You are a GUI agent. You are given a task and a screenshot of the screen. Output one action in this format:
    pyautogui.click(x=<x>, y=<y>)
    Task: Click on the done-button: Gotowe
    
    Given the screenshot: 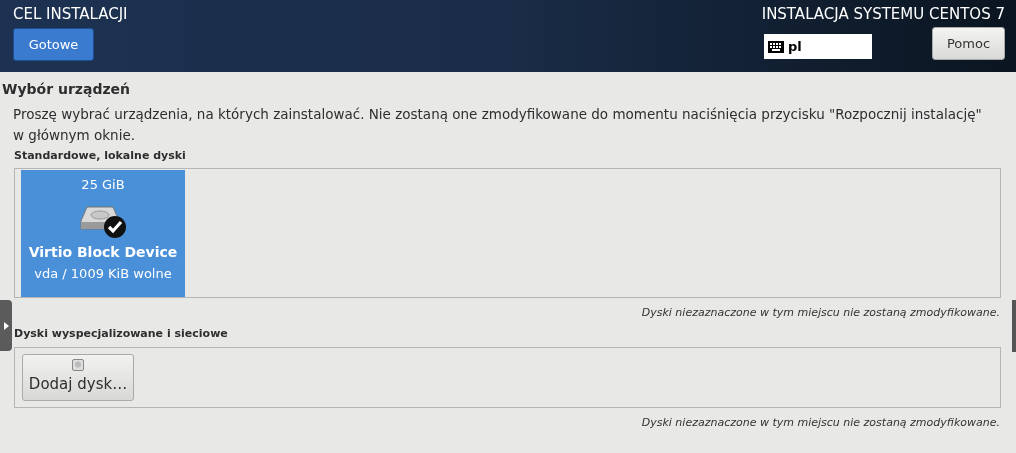 What is the action you would take?
    pyautogui.click(x=53, y=44)
    